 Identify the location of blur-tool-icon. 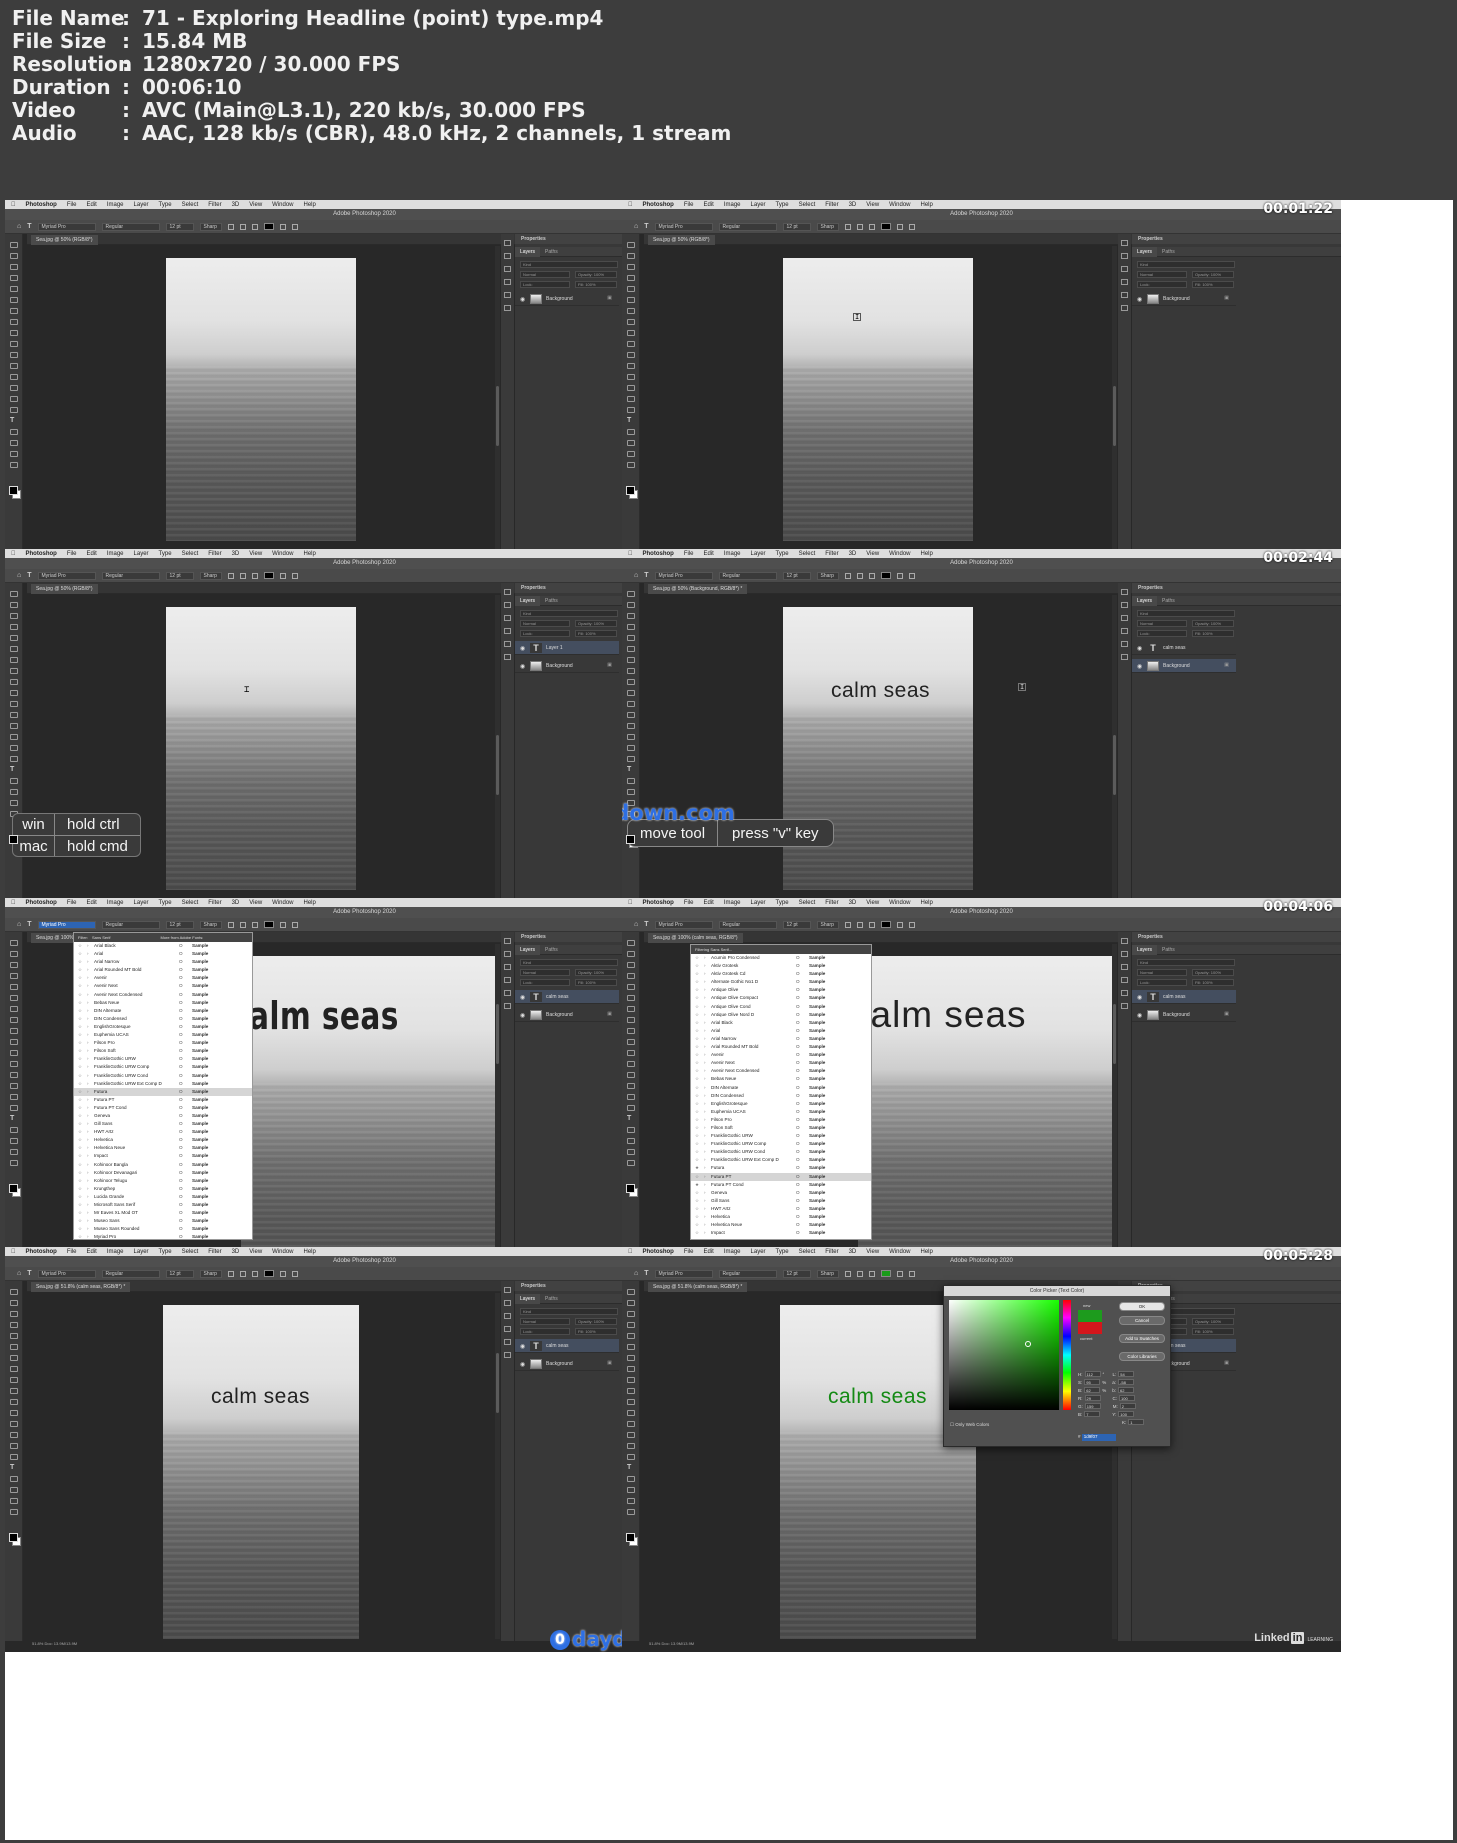
(631, 1086).